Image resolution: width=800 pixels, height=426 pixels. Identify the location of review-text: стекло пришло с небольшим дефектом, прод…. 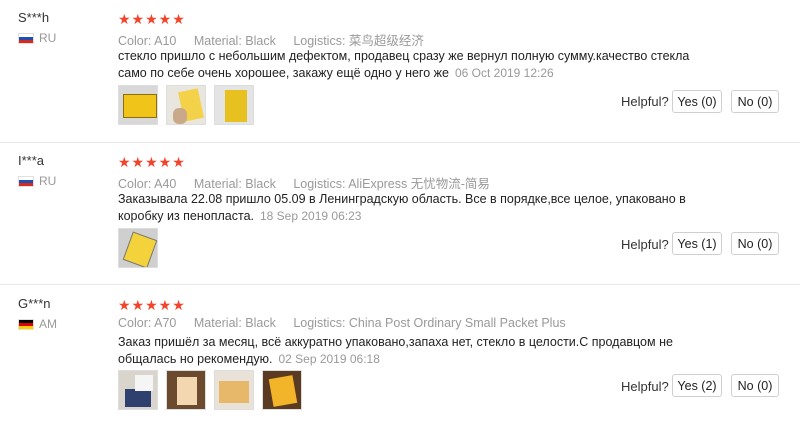
(410, 65).